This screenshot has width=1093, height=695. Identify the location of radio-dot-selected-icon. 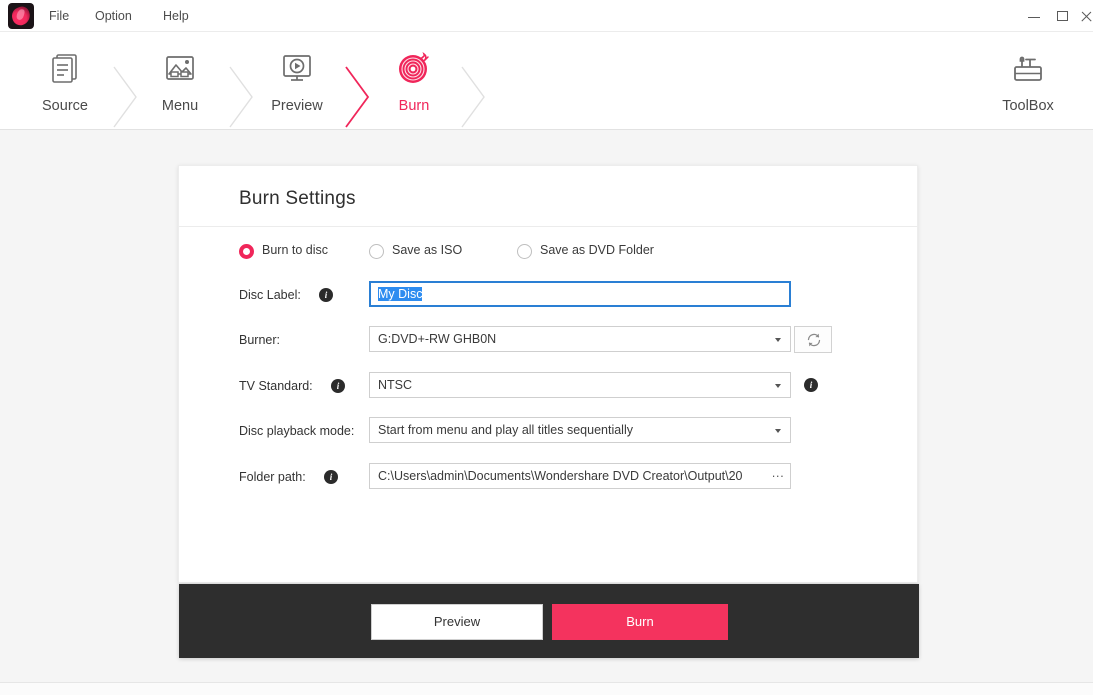
(246, 251).